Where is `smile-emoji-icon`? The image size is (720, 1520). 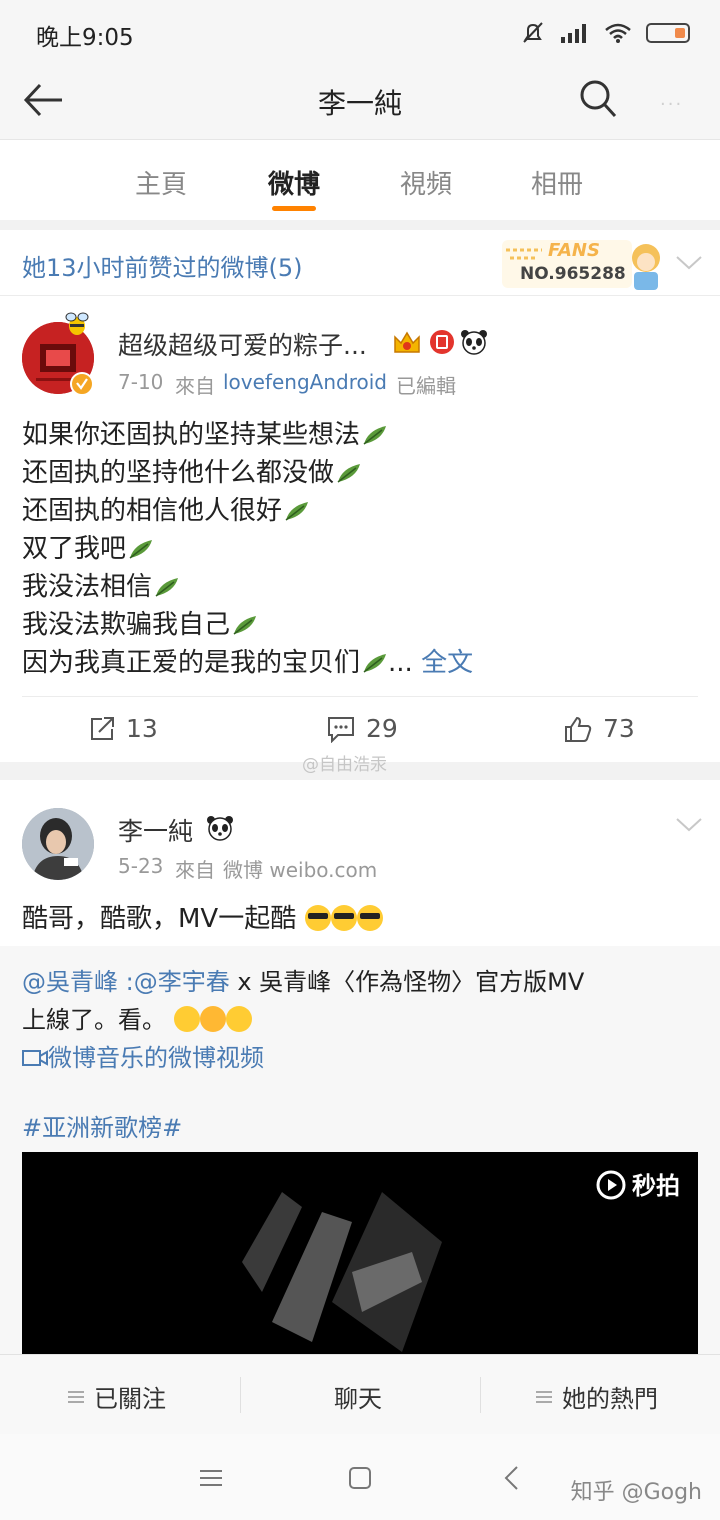 smile-emoji-icon is located at coordinates (186, 1019).